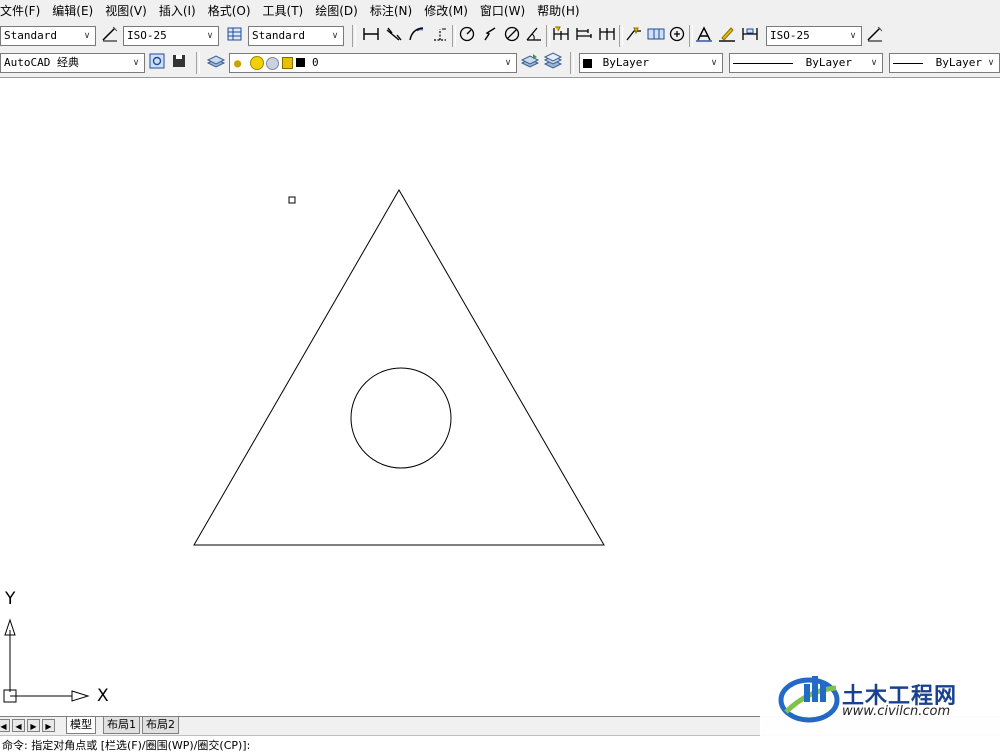 The image size is (1000, 756). What do you see at coordinates (179, 63) in the screenshot?
I see `workspace-save-icon` at bounding box center [179, 63].